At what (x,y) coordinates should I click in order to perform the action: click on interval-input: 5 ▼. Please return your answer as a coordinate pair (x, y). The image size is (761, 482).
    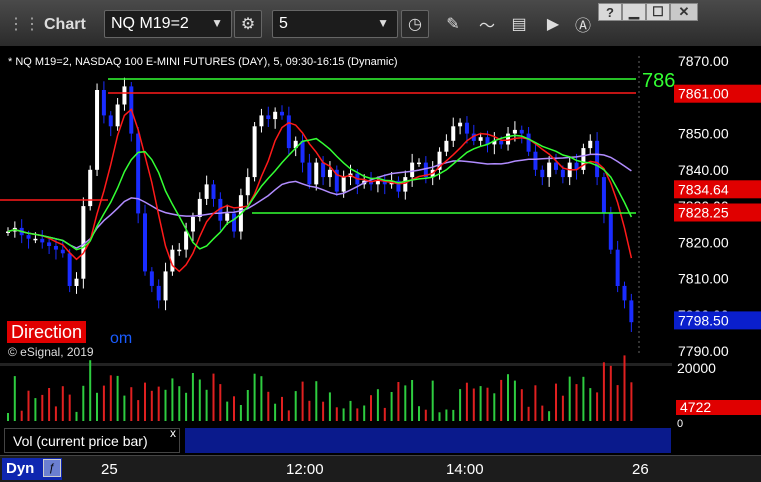
    Looking at the image, I should click on (335, 24).